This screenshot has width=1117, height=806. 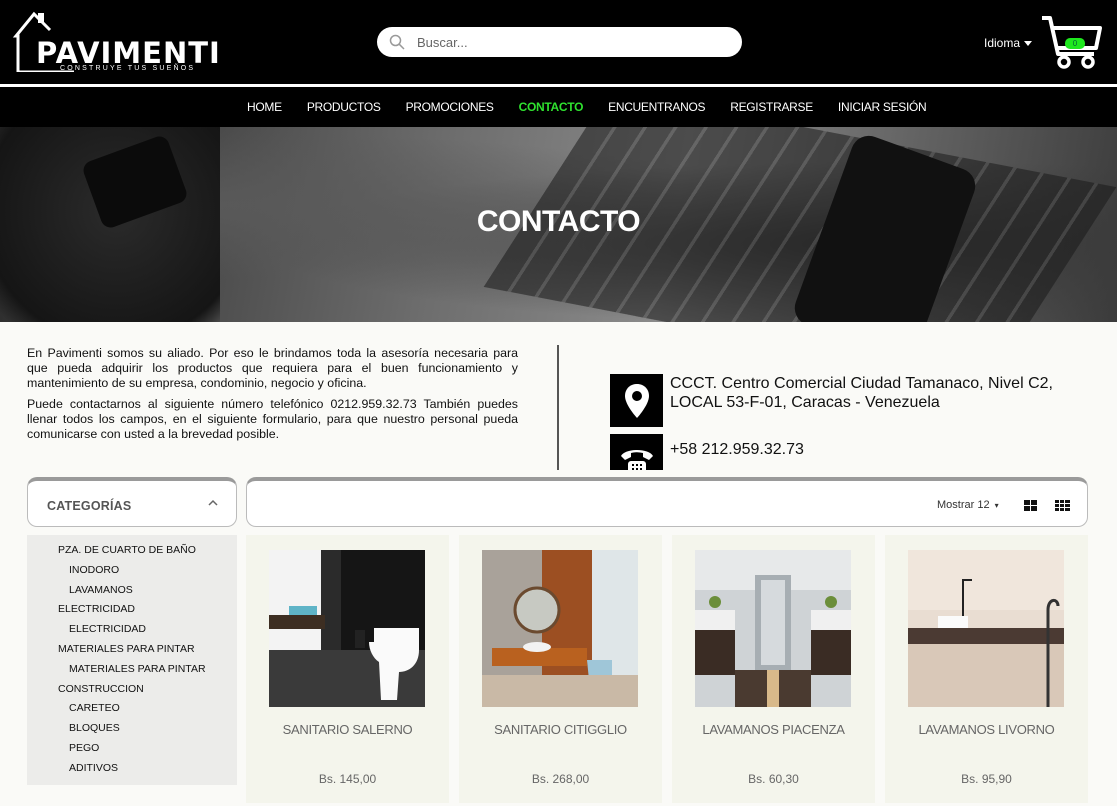 I want to click on subcategory-item: LAVAMANOS, so click(x=132, y=593).